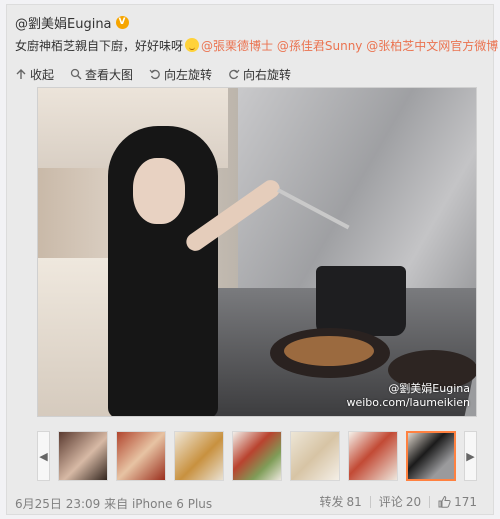  What do you see at coordinates (234, 74) in the screenshot?
I see `rotate-right-icon` at bounding box center [234, 74].